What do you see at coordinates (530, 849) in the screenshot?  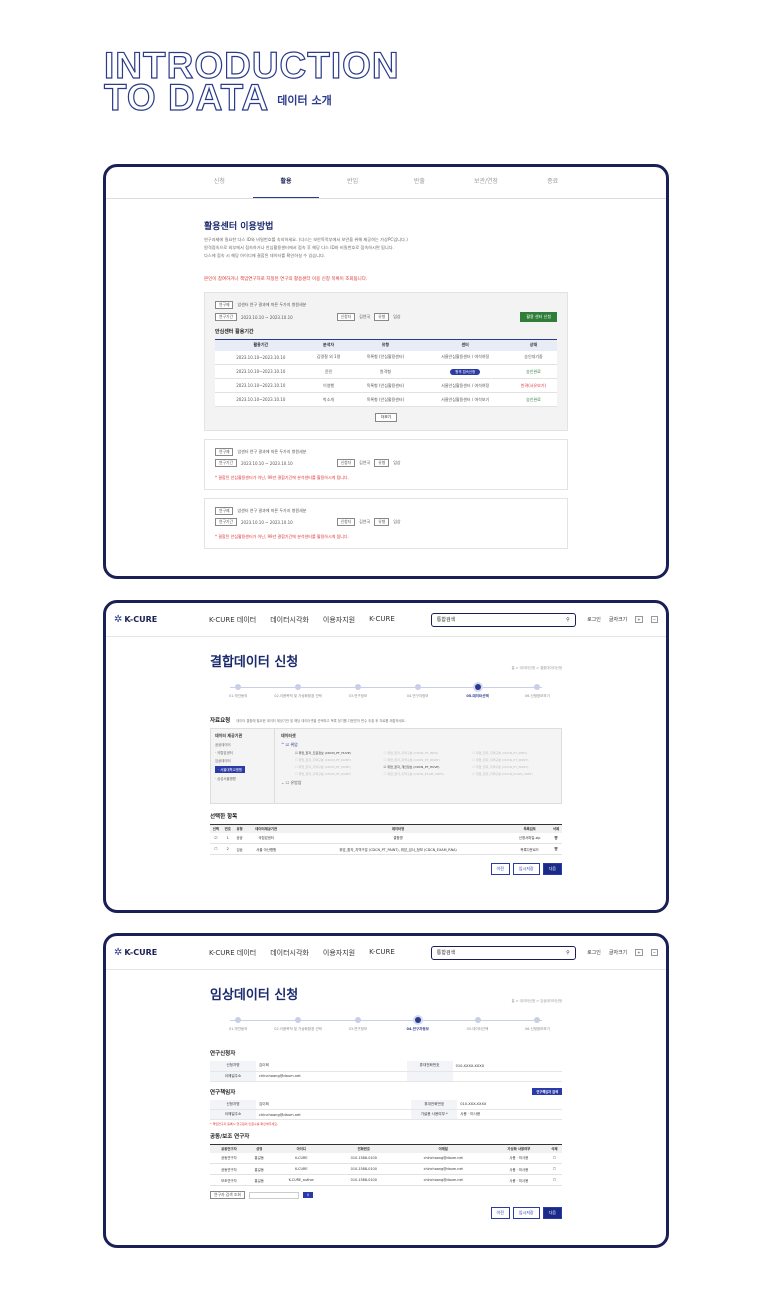 I see `cell: 목록다운로드` at bounding box center [530, 849].